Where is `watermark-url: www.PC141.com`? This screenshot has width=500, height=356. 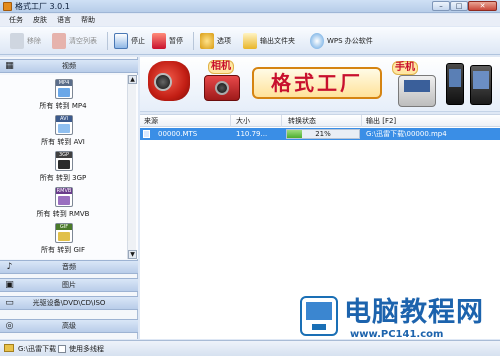
watermark-url: www.PC141.com is located at coordinates (397, 334).